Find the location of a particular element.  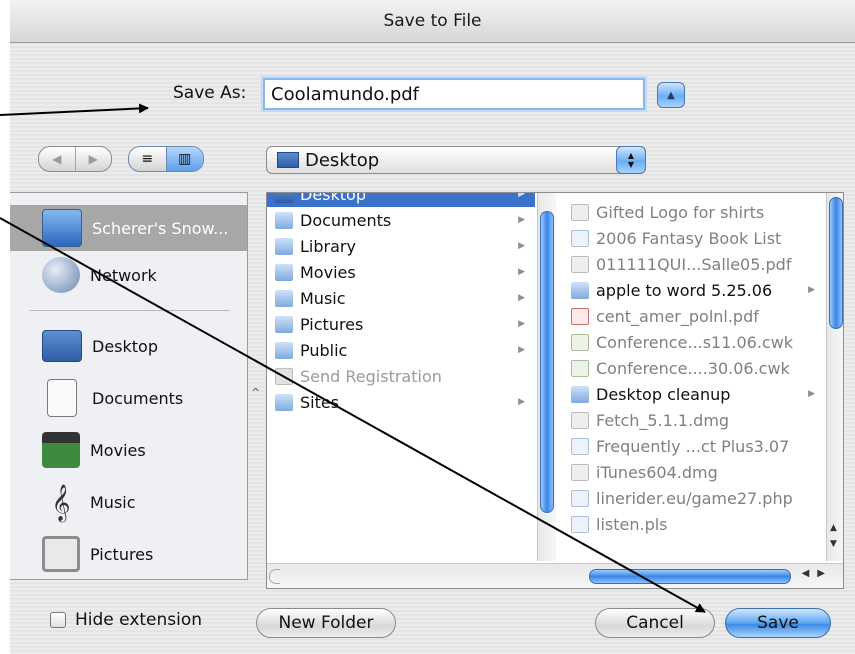

file-item-label: Conference...s11.06.cwk is located at coordinates (695, 342).